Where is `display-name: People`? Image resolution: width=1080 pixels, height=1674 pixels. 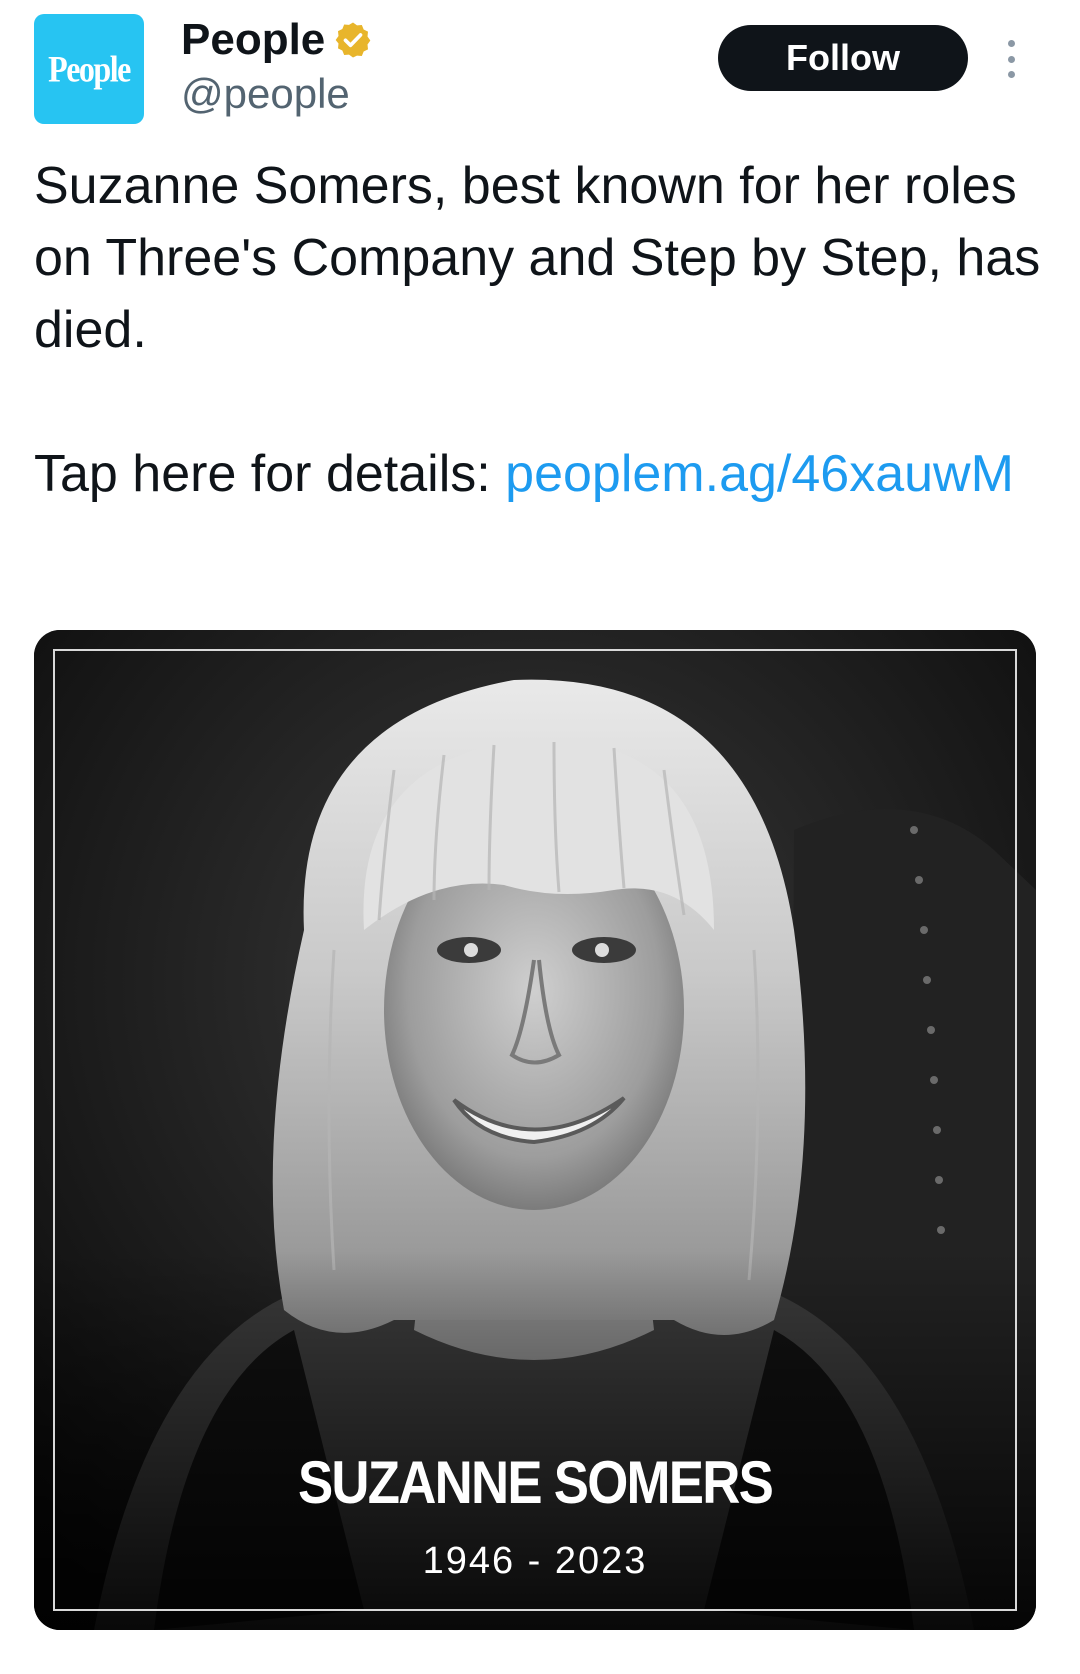 display-name: People is located at coordinates (253, 40).